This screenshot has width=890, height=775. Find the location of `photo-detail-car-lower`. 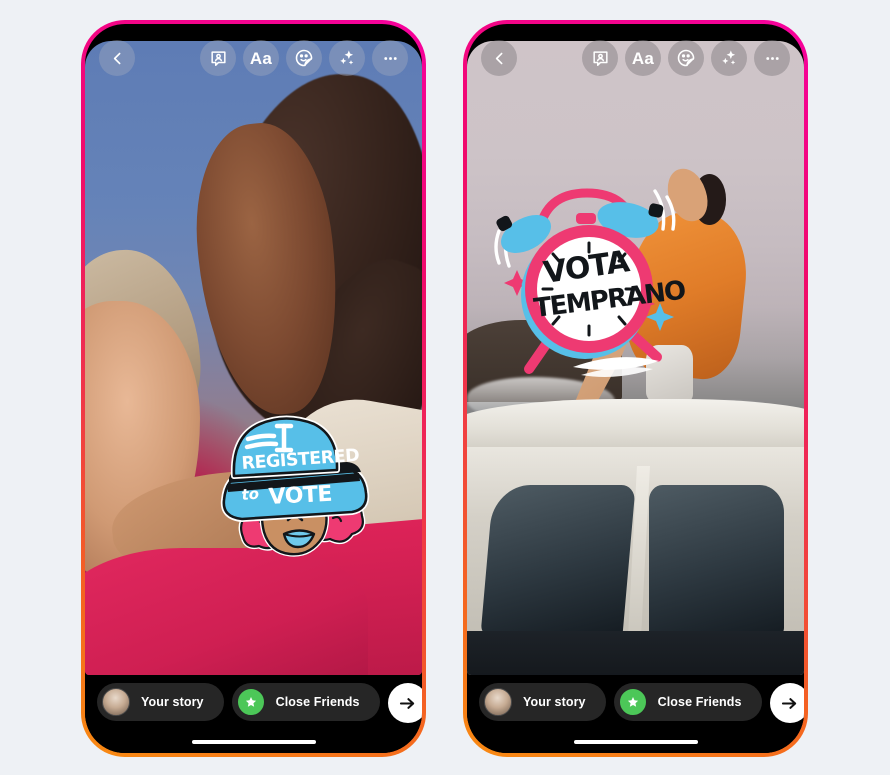

photo-detail-car-lower is located at coordinates (635, 652).